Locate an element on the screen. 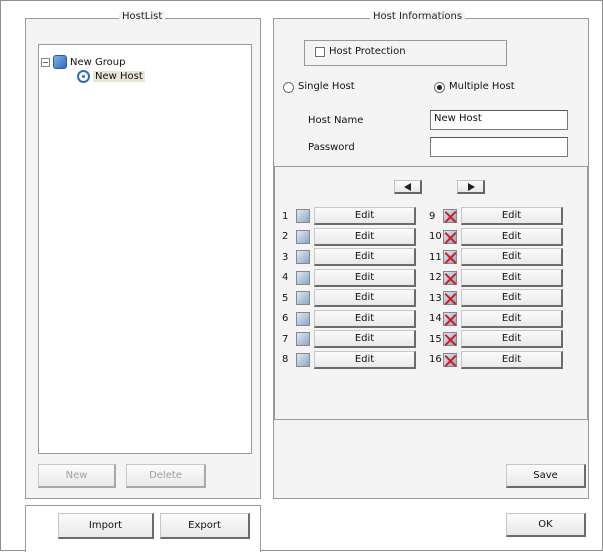  arrow-left-icon is located at coordinates (407, 187).